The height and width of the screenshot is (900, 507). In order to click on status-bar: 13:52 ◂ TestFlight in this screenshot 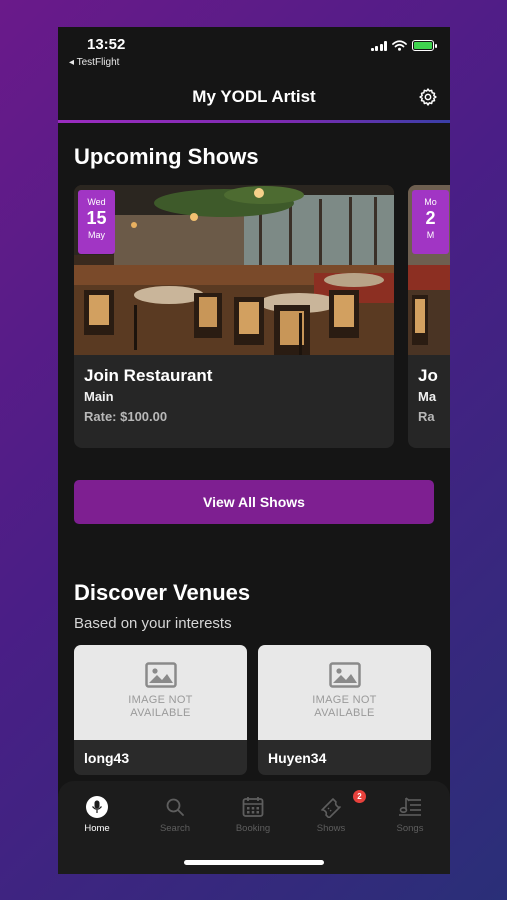, I will do `click(254, 50)`.